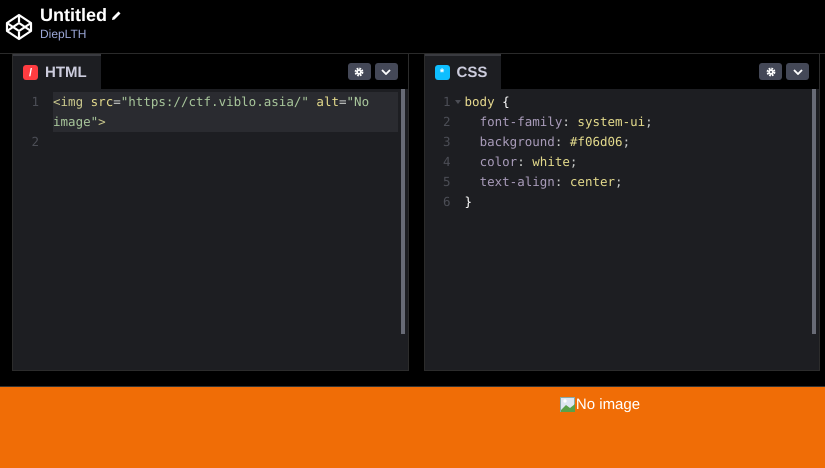  What do you see at coordinates (463, 71) in the screenshot?
I see `editor-tab: * CSS` at bounding box center [463, 71].